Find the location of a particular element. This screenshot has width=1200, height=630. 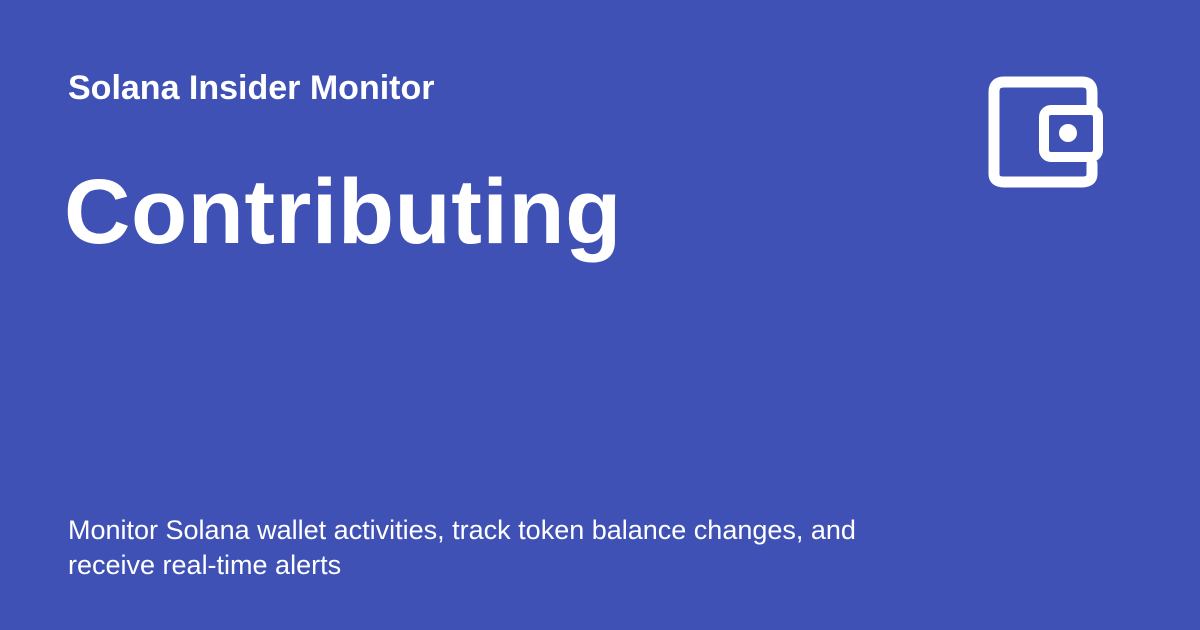

page-title: Contributing is located at coordinates (343, 212).